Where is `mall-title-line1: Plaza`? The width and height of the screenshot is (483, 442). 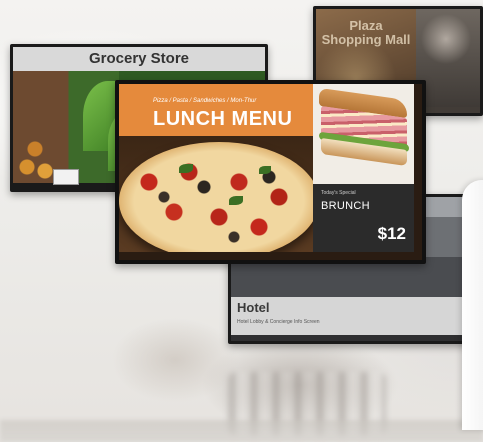
mall-title-line1: Plaza is located at coordinates (366, 25).